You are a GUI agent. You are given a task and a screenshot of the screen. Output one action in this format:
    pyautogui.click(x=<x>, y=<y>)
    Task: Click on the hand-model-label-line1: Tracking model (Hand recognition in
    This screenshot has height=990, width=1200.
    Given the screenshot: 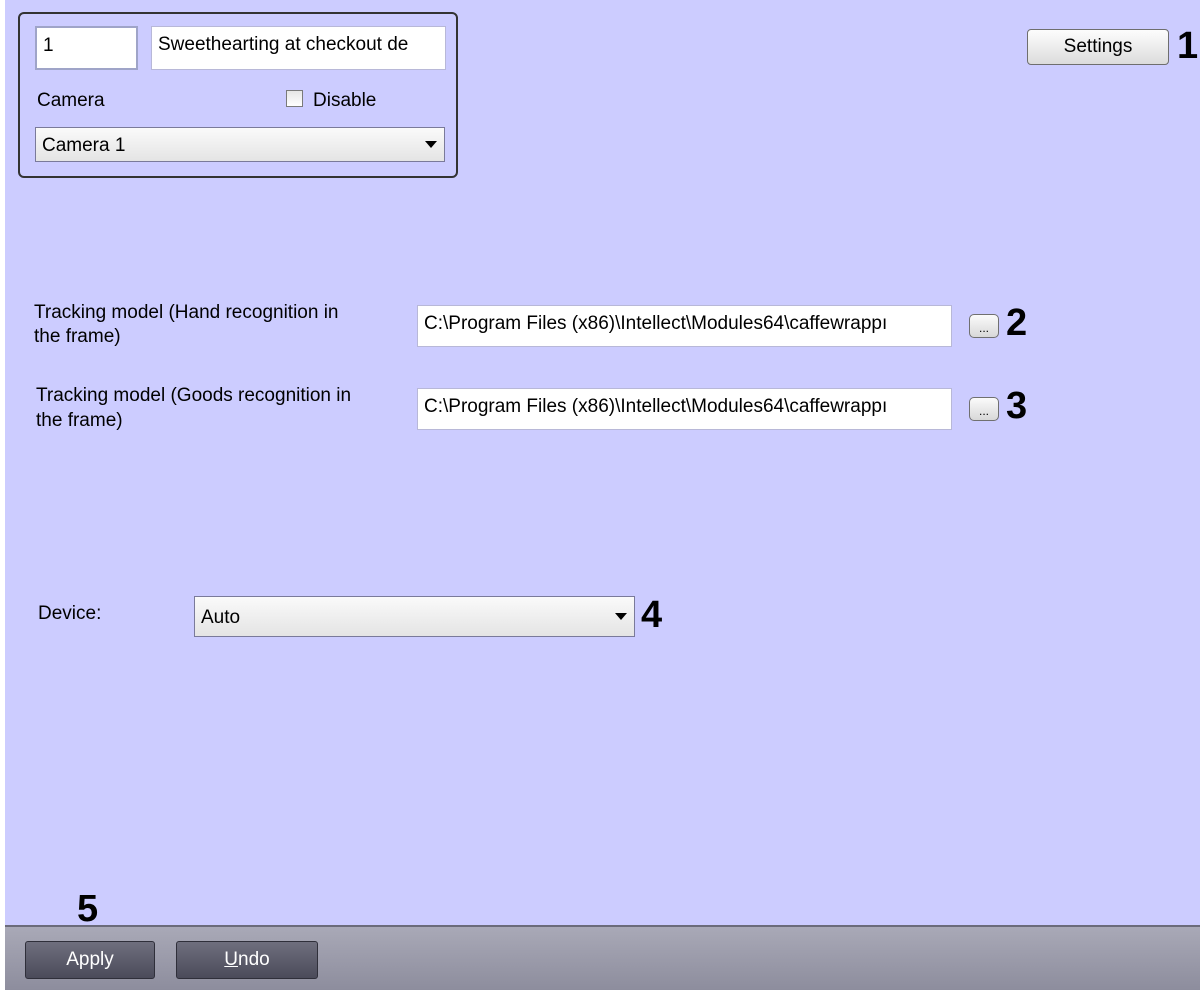 What is the action you would take?
    pyautogui.click(x=186, y=312)
    